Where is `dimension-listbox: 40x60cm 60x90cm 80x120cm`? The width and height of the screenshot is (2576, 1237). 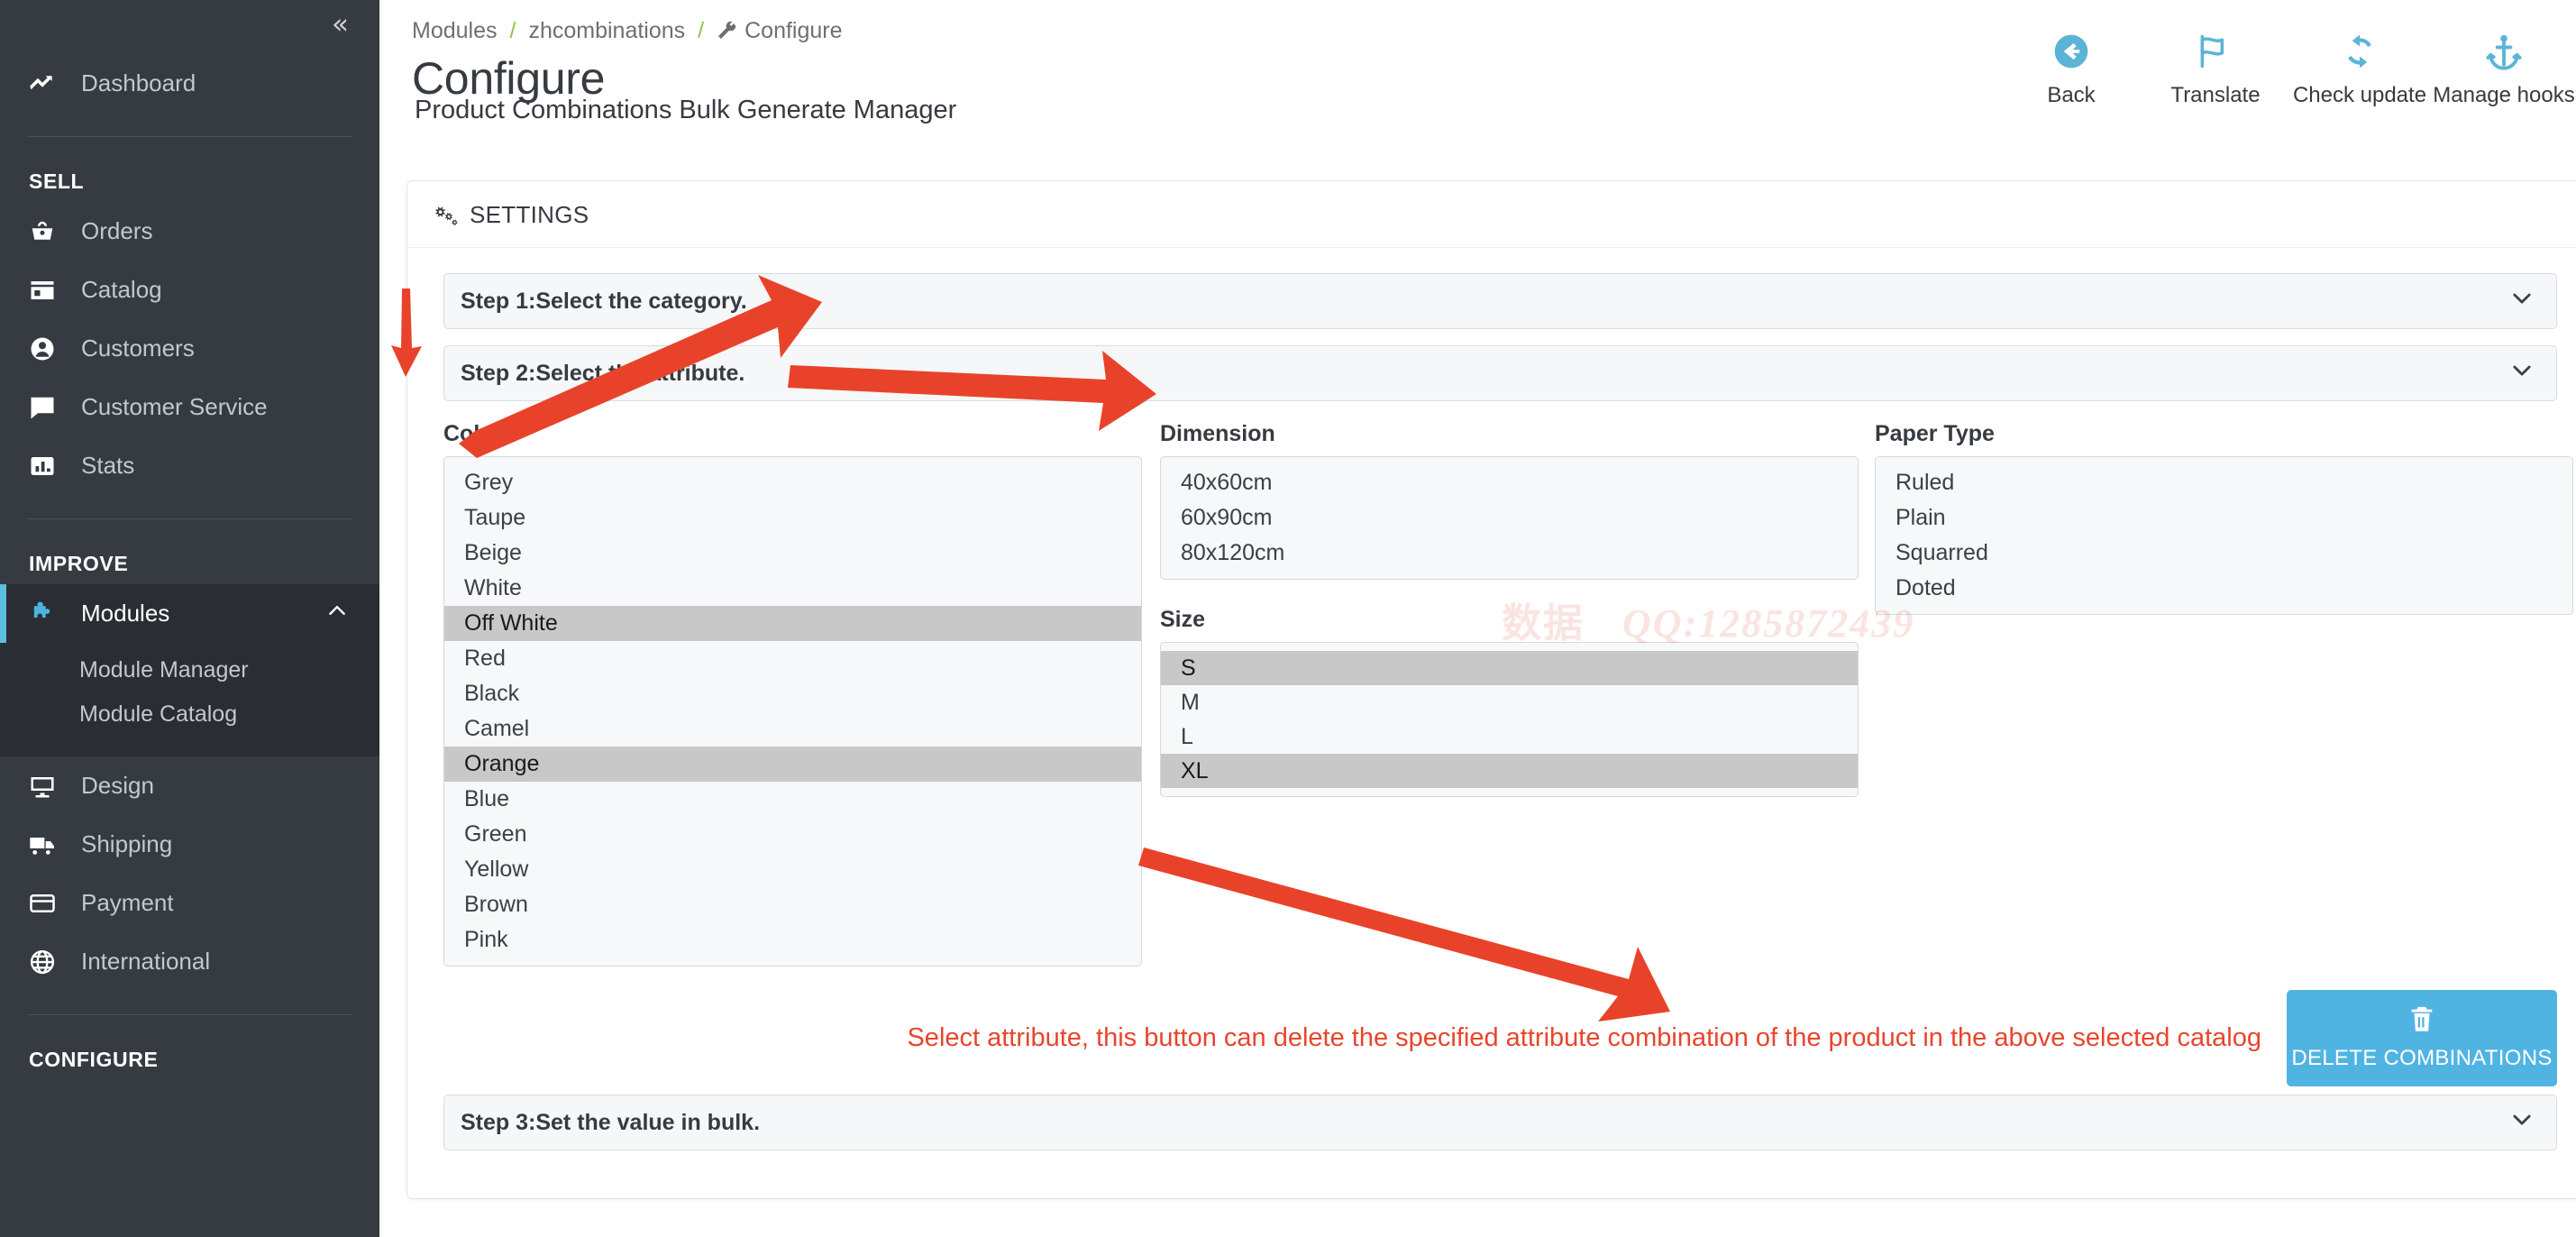 dimension-listbox: 40x60cm 60x90cm 80x120cm is located at coordinates (1509, 518).